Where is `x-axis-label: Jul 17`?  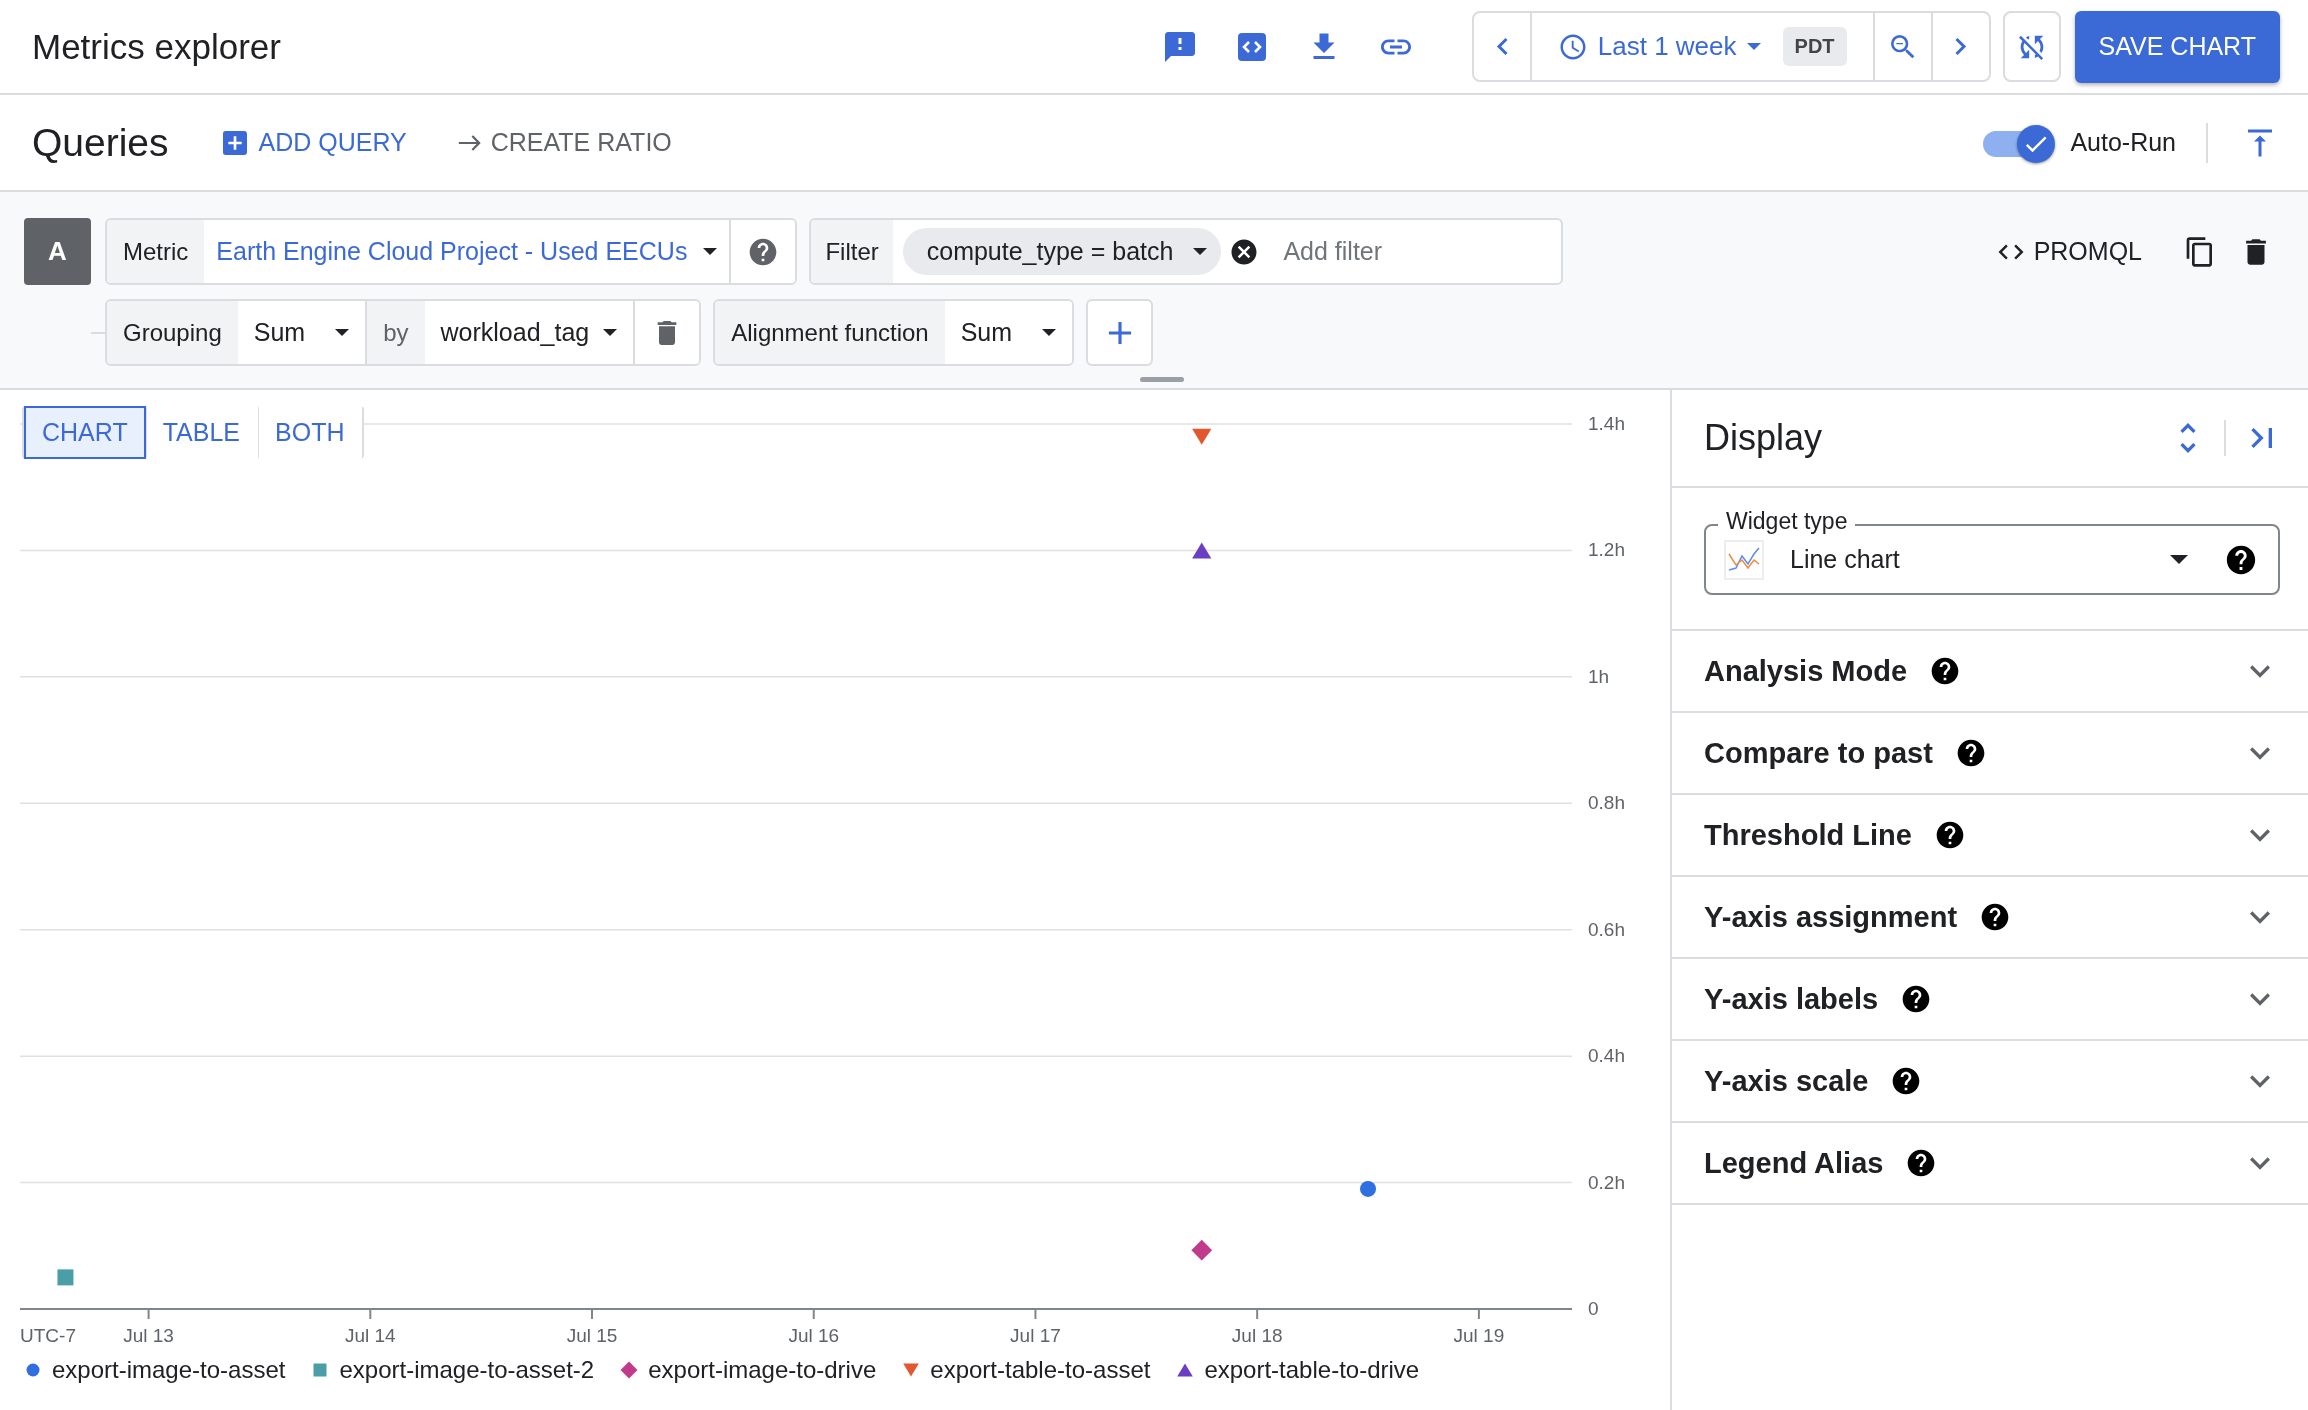
x-axis-label: Jul 17 is located at coordinates (1035, 1335).